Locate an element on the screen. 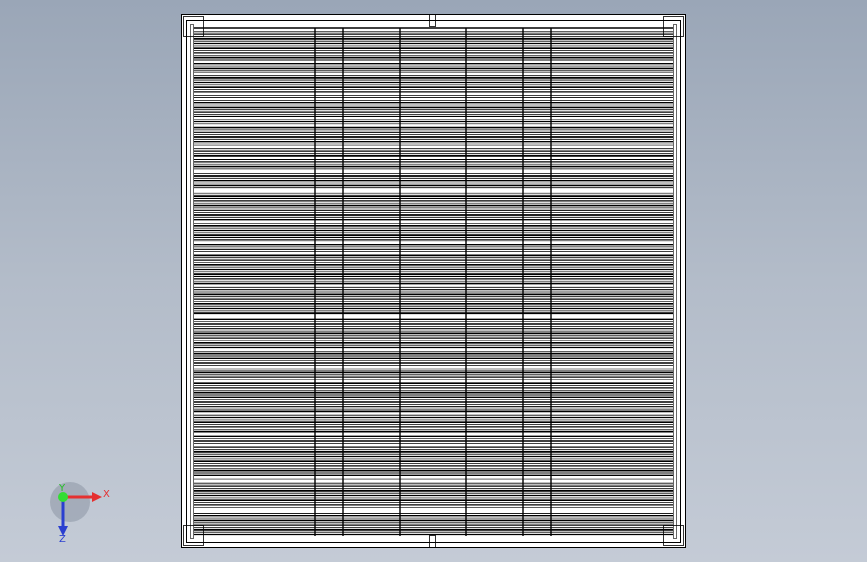 This screenshot has width=867, height=562. z-axis-label: Z is located at coordinates (62, 539).